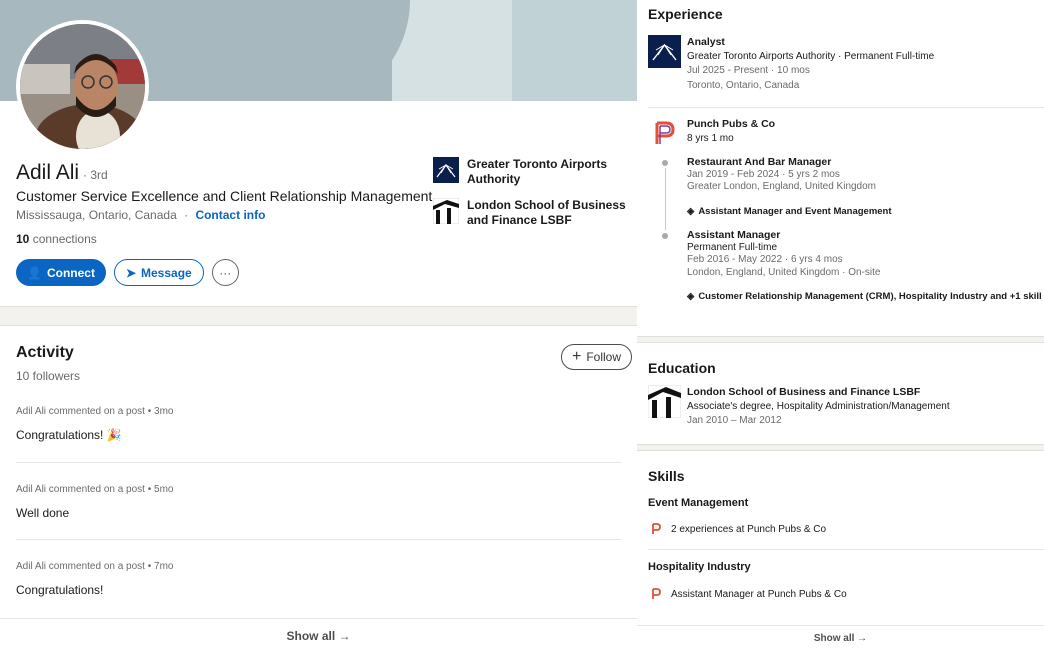 The image size is (1044, 652). What do you see at coordinates (225, 272) in the screenshot?
I see `more-actions-button: ···` at bounding box center [225, 272].